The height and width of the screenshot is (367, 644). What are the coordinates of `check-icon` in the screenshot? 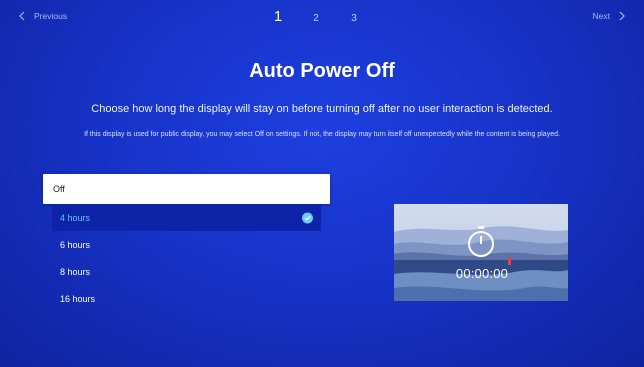 It's located at (307, 217).